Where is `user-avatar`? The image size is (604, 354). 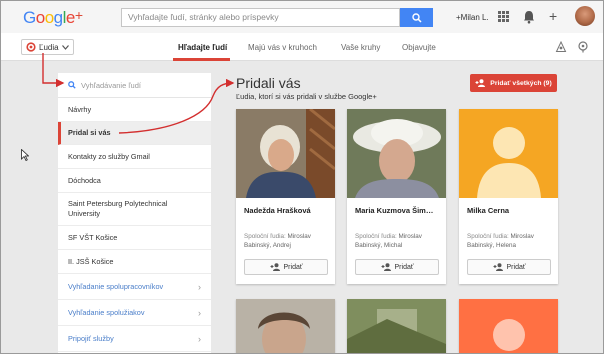 user-avatar is located at coordinates (585, 16).